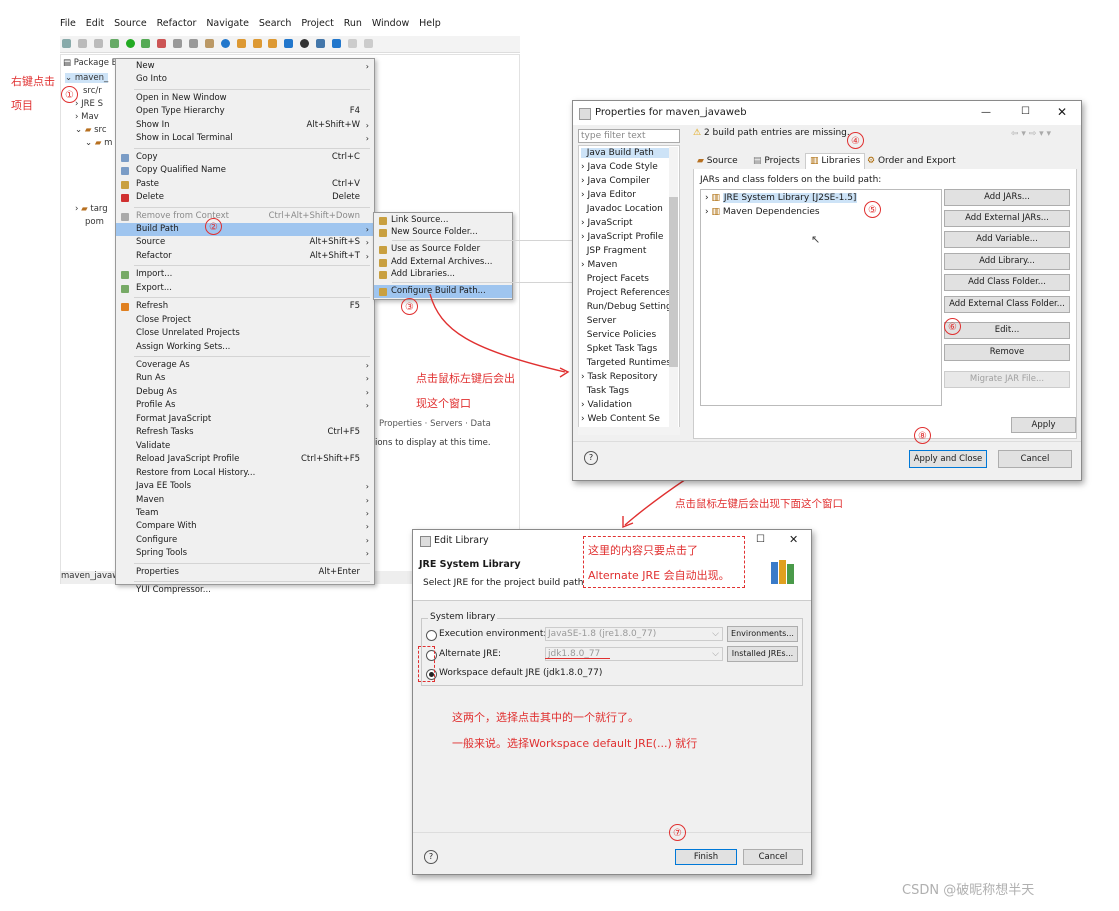 The width and height of the screenshot is (1119, 911). I want to click on dialog-description: Select JRE for the project build path., so click(505, 583).